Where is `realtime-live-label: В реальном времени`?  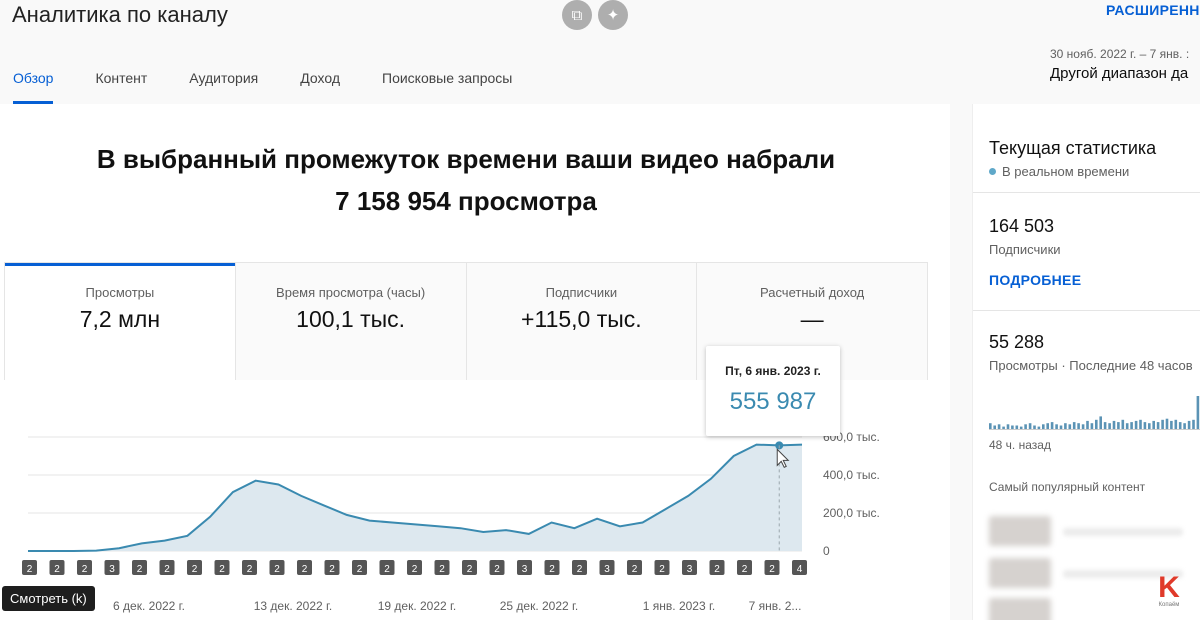 realtime-live-label: В реальном времени is located at coordinates (1059, 171).